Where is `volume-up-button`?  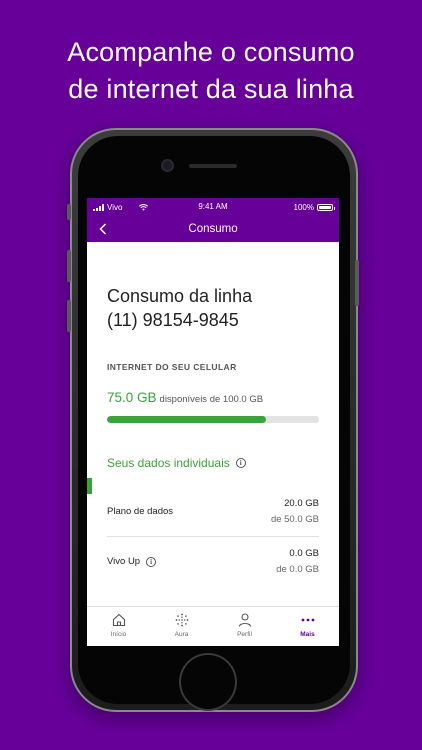 volume-up-button is located at coordinates (69, 266).